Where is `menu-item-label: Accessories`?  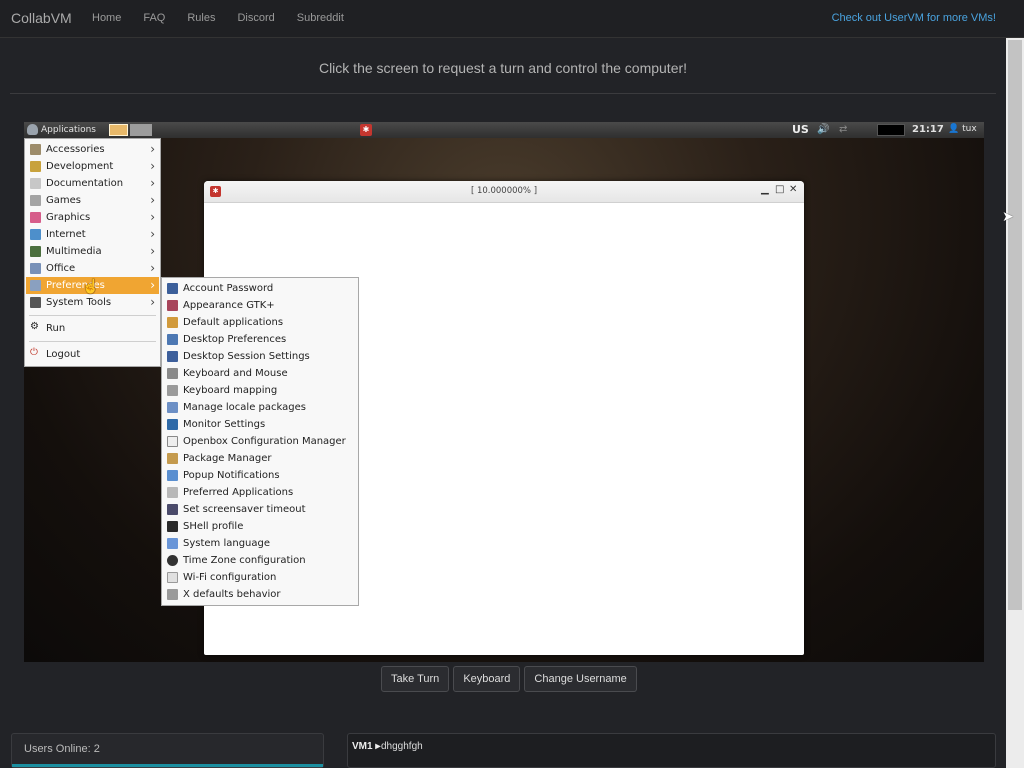 menu-item-label: Accessories is located at coordinates (75, 149).